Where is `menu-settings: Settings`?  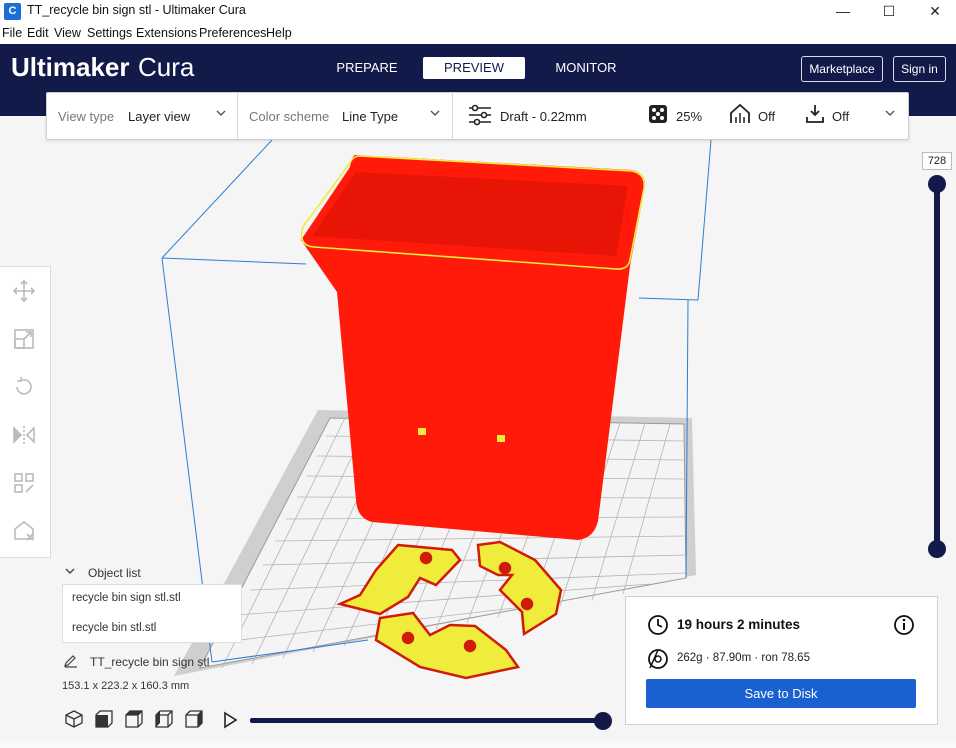 menu-settings: Settings is located at coordinates (109, 33).